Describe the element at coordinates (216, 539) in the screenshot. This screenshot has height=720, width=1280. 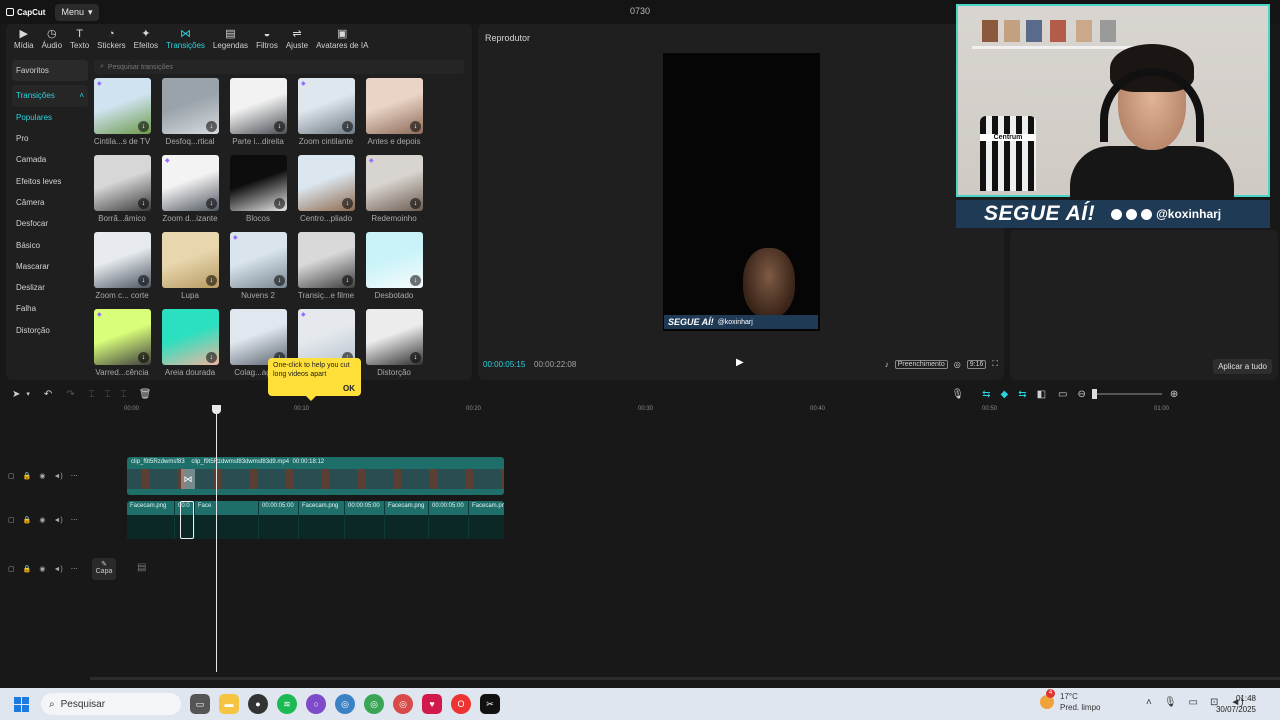
I see `playhead-line` at that location.